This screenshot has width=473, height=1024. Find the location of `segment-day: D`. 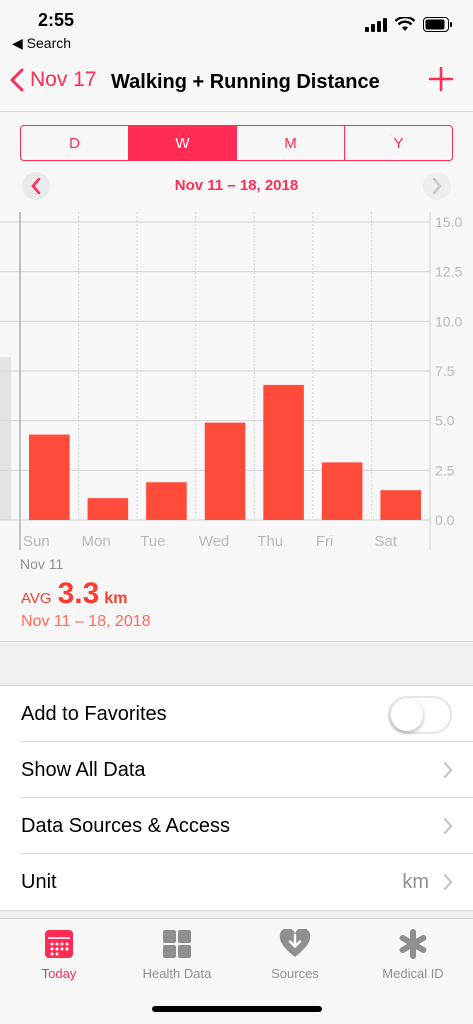

segment-day: D is located at coordinates (75, 143).